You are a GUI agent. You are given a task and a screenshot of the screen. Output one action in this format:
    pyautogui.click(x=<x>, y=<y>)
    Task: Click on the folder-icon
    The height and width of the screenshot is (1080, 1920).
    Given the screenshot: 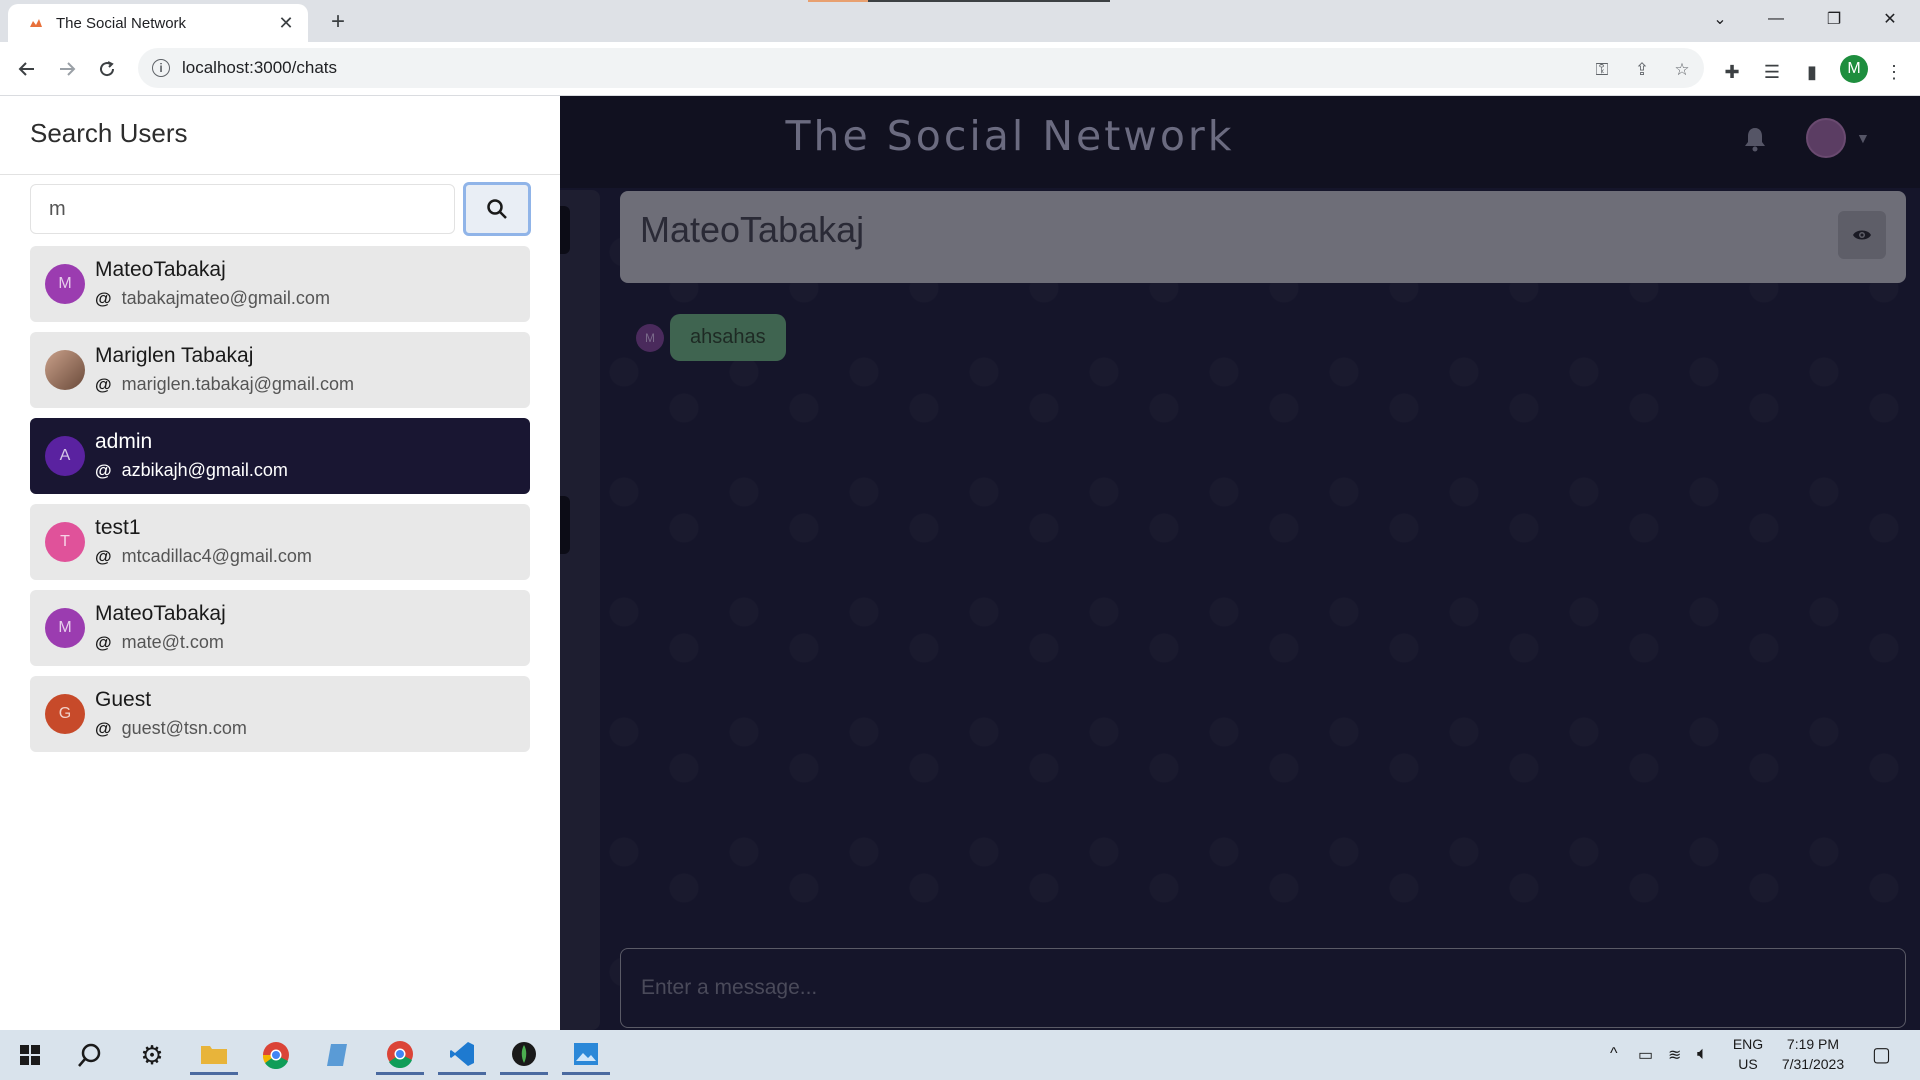 What is the action you would take?
    pyautogui.click(x=214, y=1054)
    